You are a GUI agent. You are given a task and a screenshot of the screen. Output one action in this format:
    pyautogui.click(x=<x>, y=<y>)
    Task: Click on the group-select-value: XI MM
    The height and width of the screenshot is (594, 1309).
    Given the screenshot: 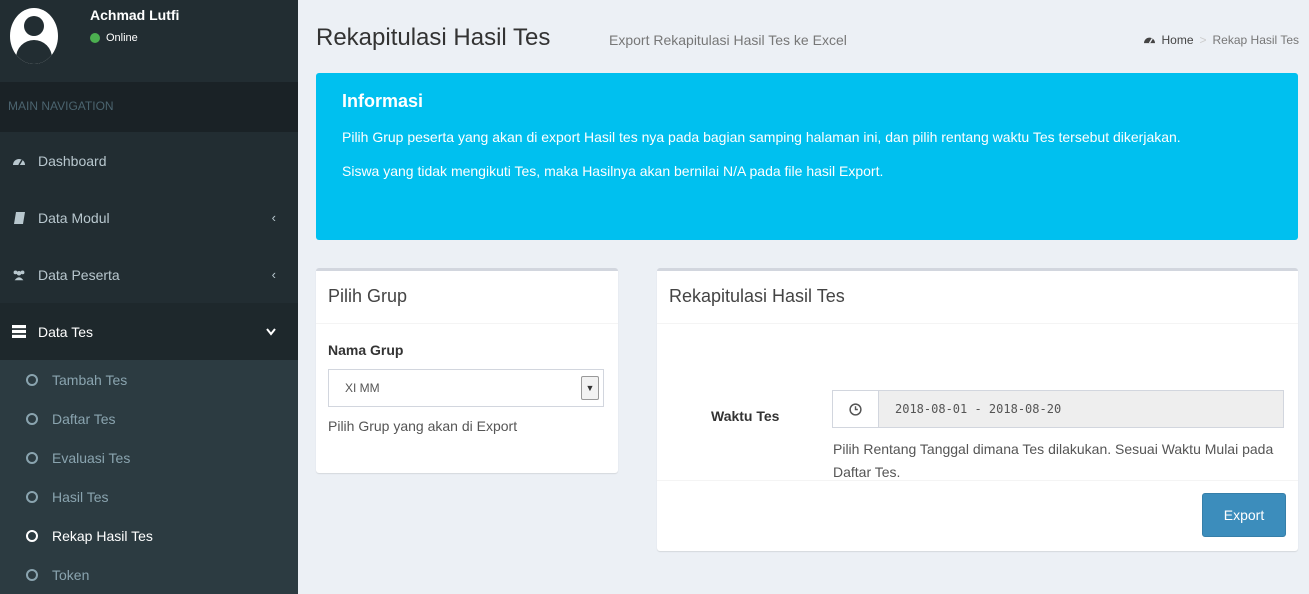 What is the action you would take?
    pyautogui.click(x=362, y=388)
    